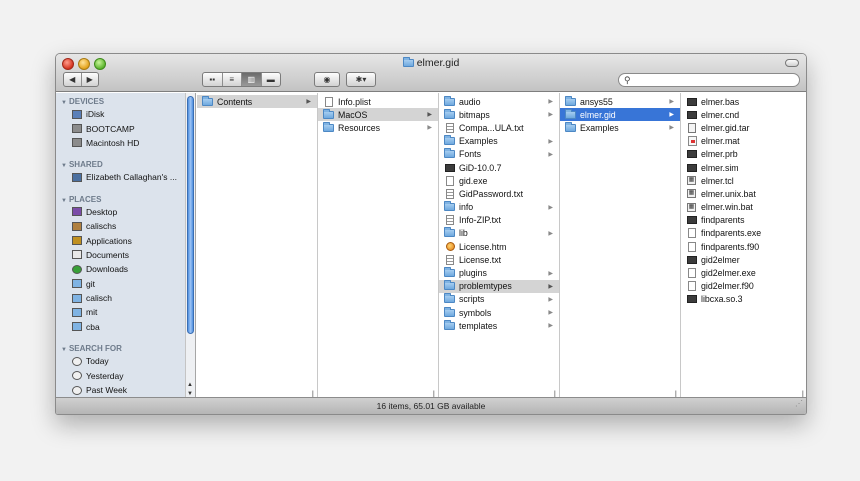 Image resolution: width=860 pixels, height=481 pixels. I want to click on file-item: audio ▶, so click(499, 101).